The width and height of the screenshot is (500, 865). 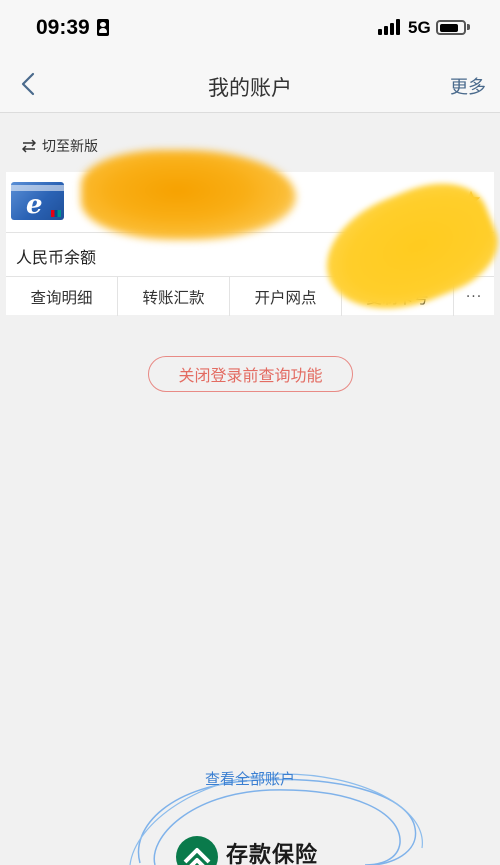 I want to click on signal-icon, so click(x=390, y=27).